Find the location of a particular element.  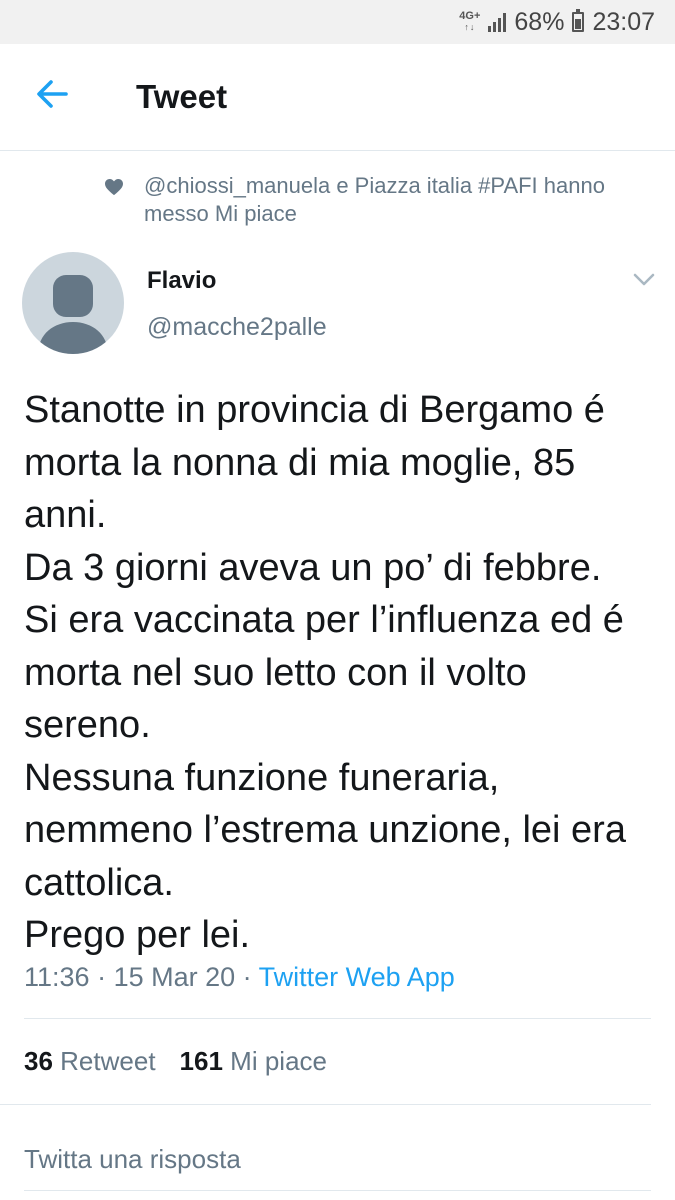

like-count: 161 is located at coordinates (201, 1061).